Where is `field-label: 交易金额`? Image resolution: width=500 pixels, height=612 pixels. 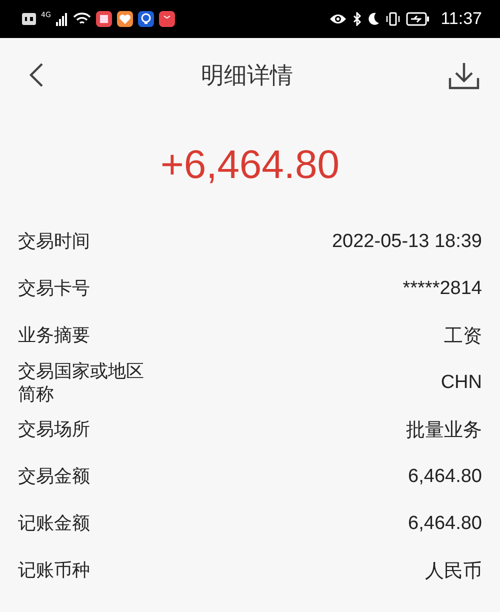 field-label: 交易金额 is located at coordinates (54, 476).